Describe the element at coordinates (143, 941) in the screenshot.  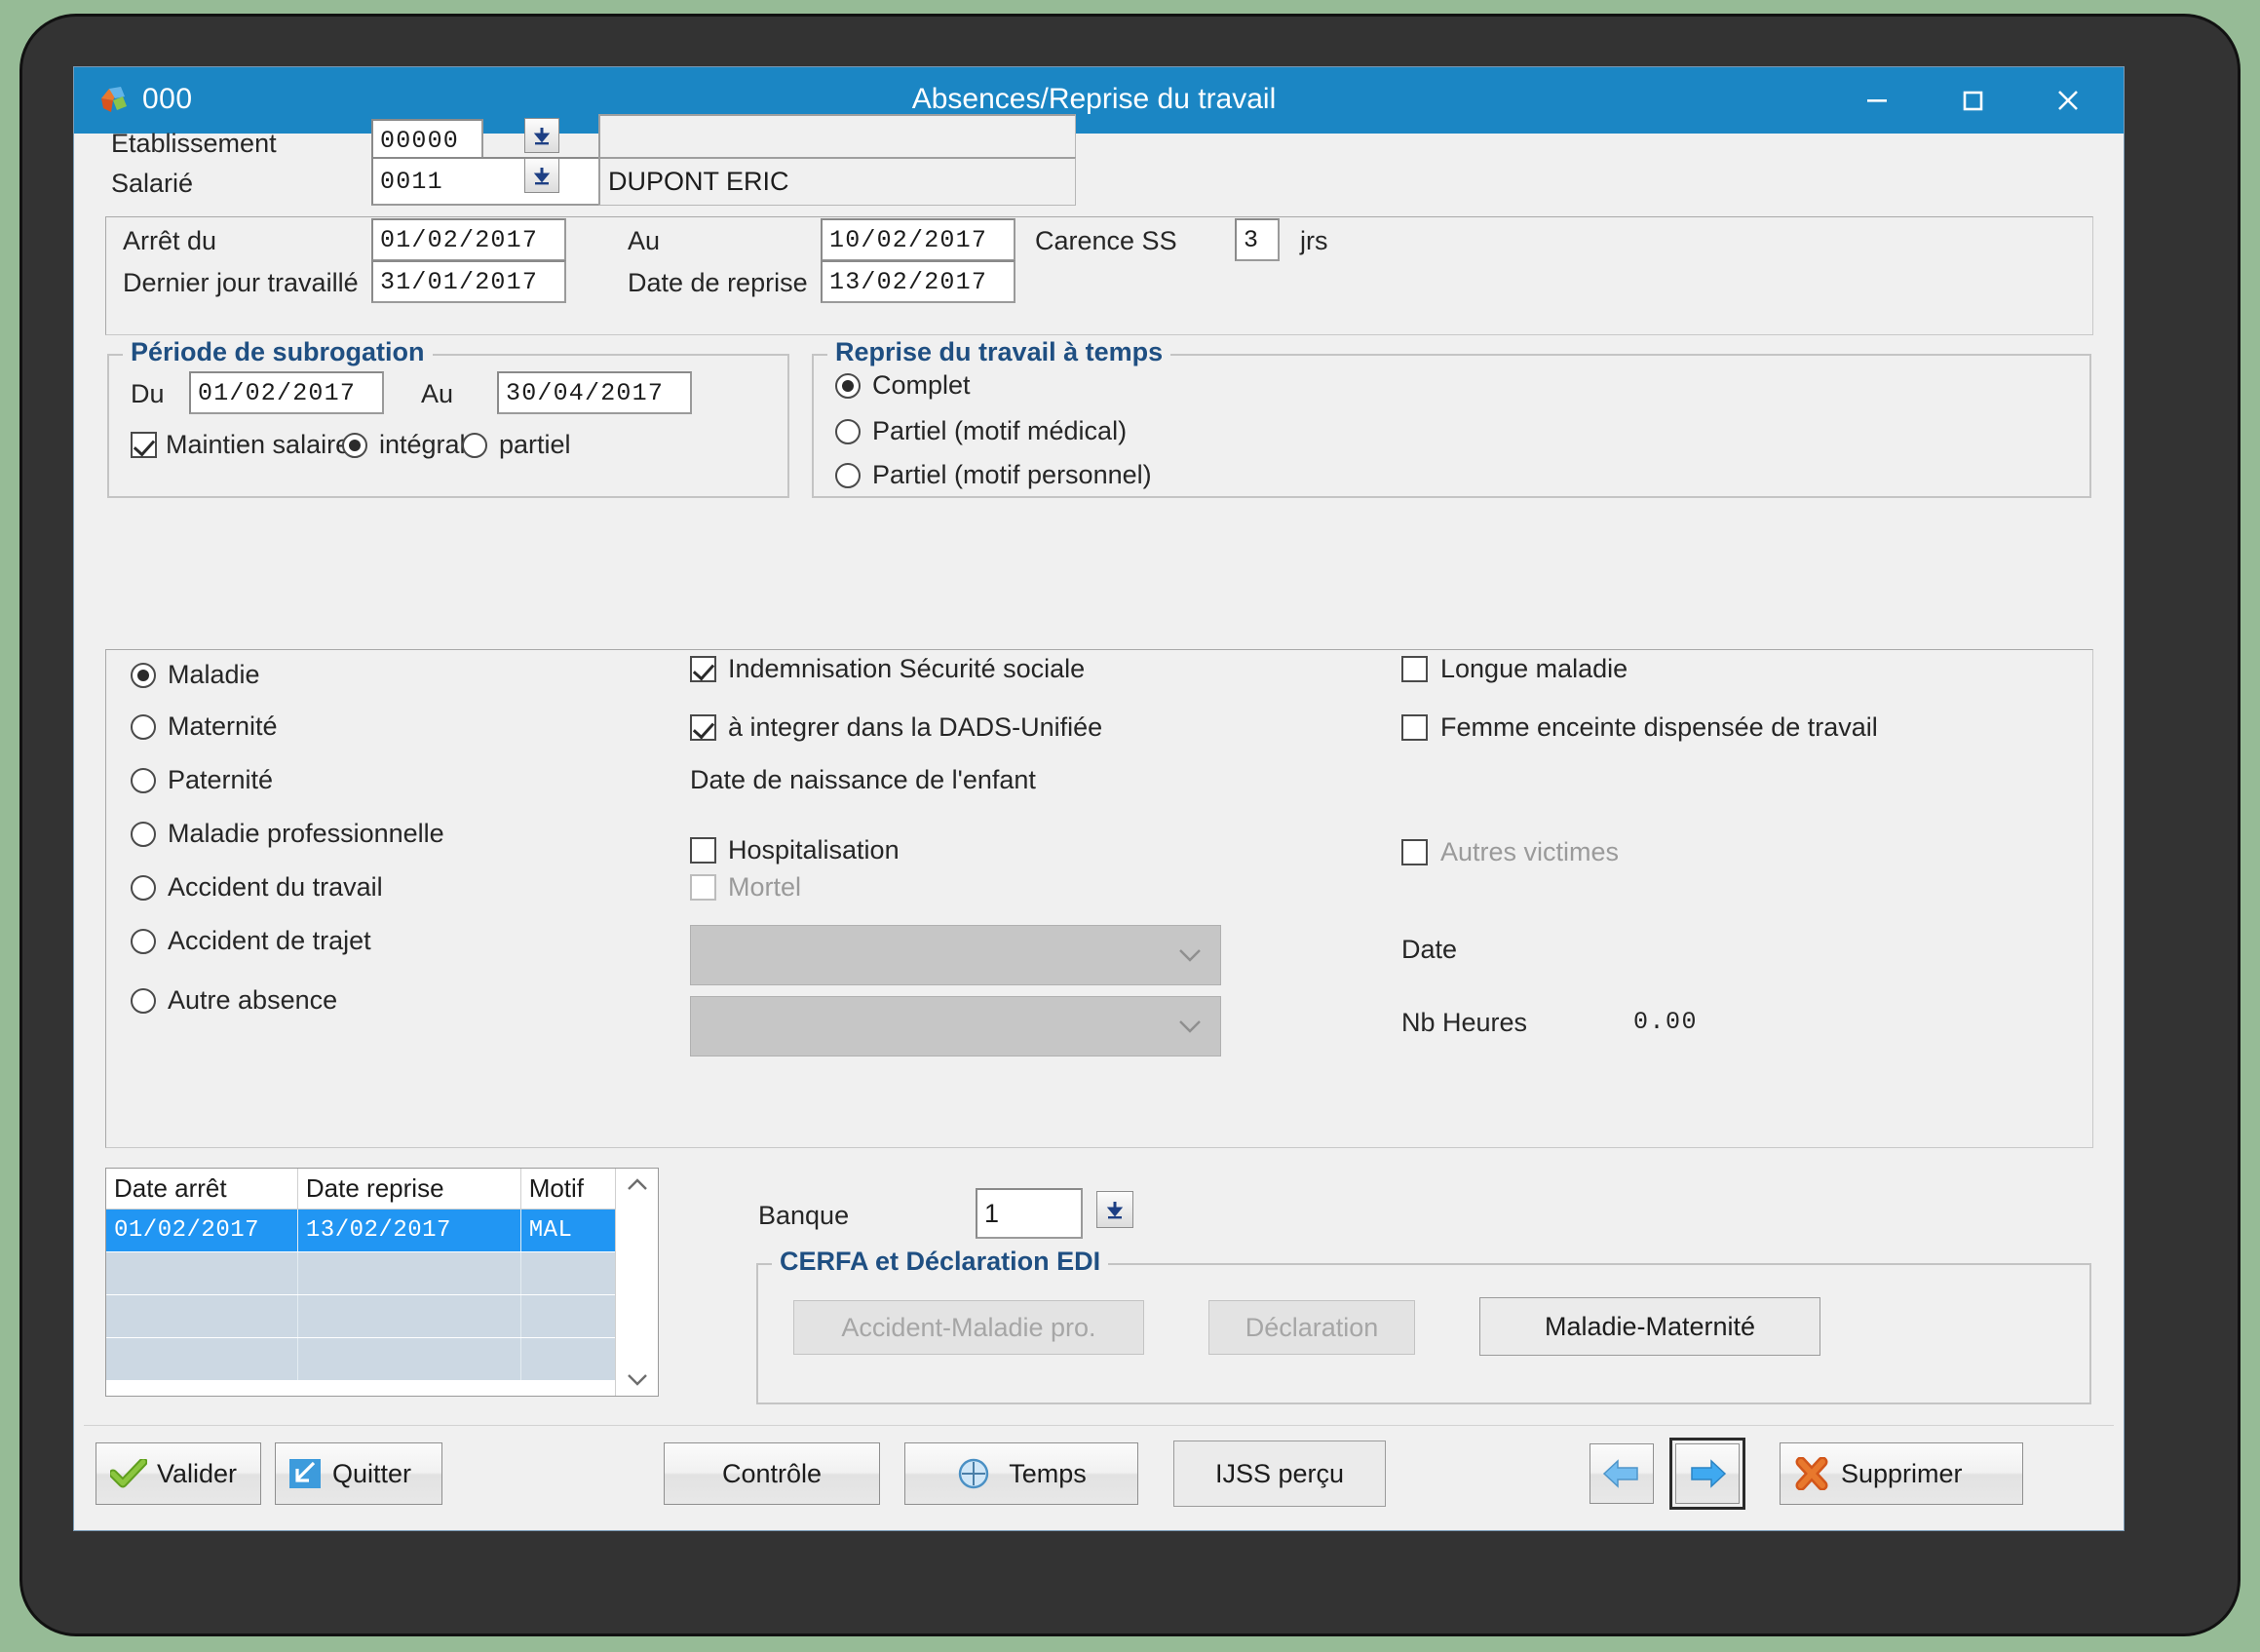
I see `motif-accident-trajet-radio` at that location.